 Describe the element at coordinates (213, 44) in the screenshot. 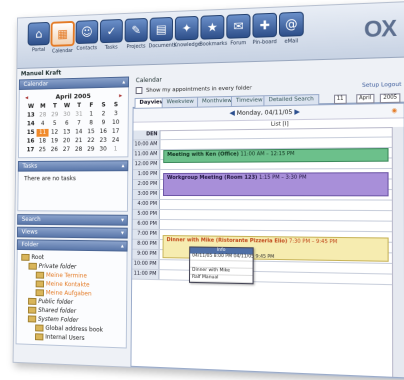

I see `toolbar-button-label: Bookmarks` at that location.